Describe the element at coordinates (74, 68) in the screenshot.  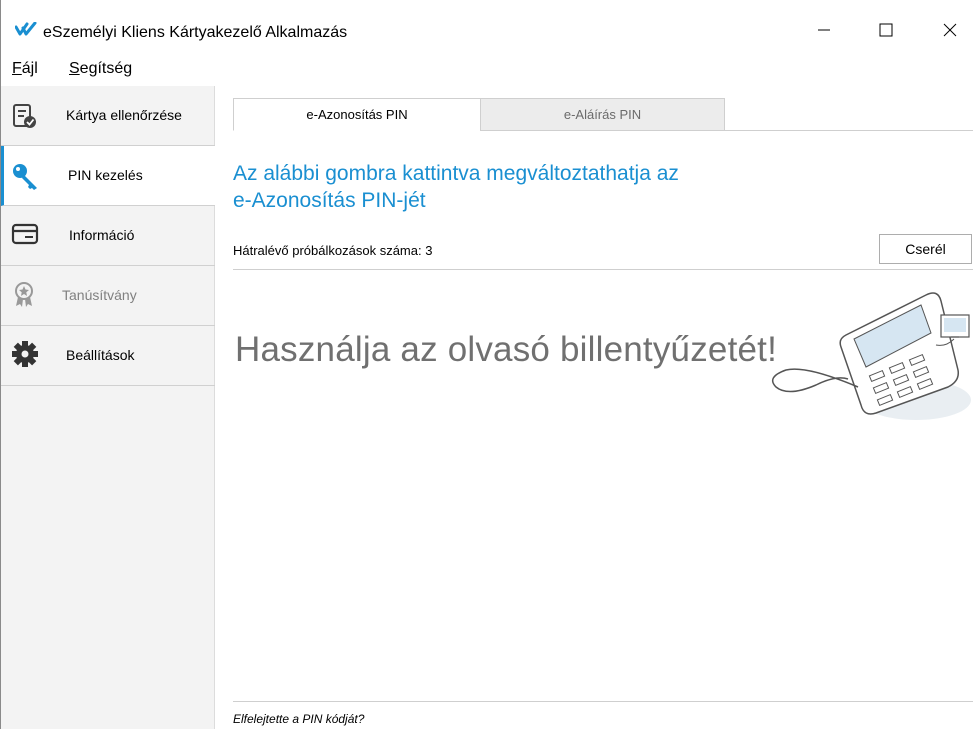
I see `menu-help-accel: S` at that location.